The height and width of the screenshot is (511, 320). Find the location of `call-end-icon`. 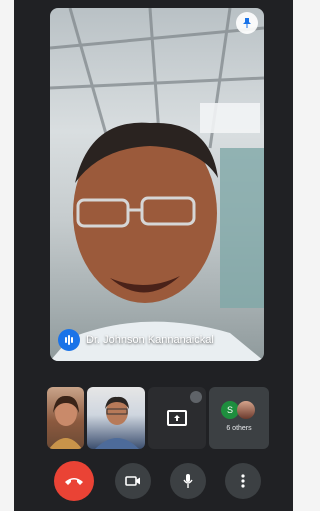

call-end-icon is located at coordinates (74, 481).